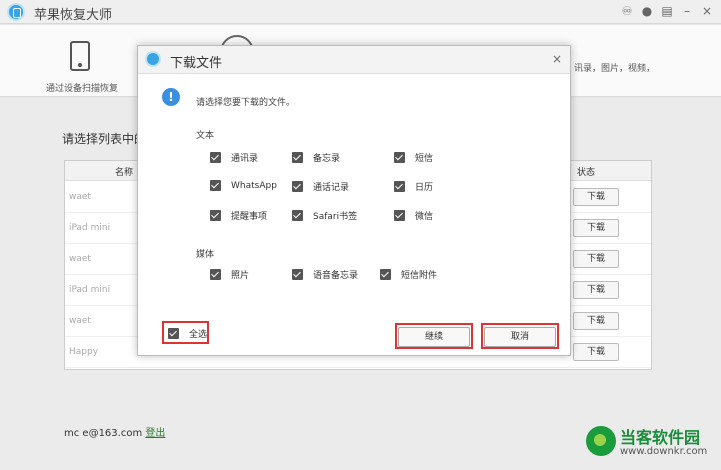 The width and height of the screenshot is (721, 470). I want to click on chat-icon: ●, so click(647, 11).